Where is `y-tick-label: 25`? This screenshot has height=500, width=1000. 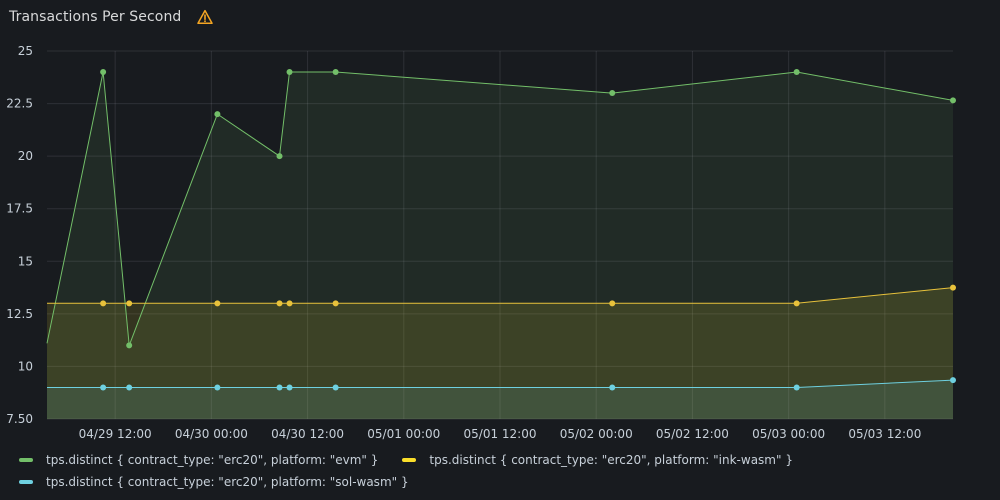 y-tick-label: 25 is located at coordinates (25, 51).